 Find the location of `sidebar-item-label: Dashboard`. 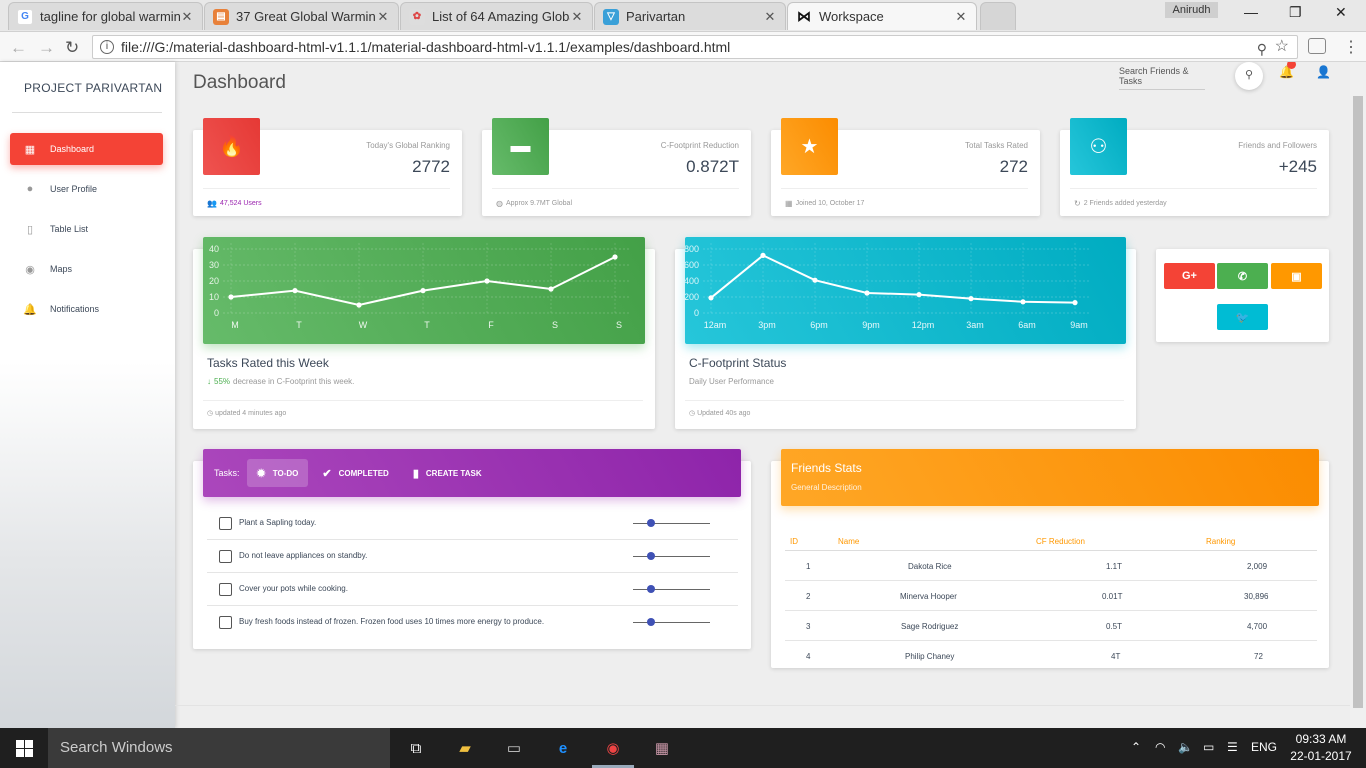

sidebar-item-label: Dashboard is located at coordinates (72, 149).